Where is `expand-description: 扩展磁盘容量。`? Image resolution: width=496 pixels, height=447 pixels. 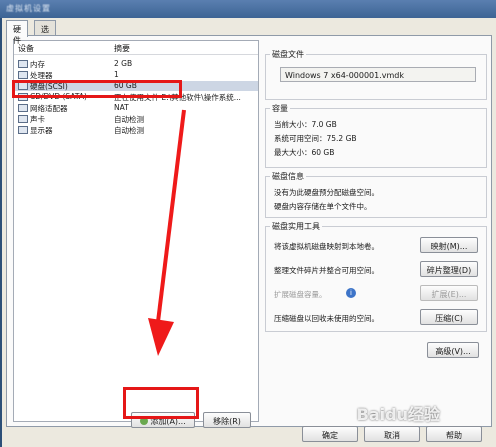 expand-description: 扩展磁盘容量。 is located at coordinates (300, 294).